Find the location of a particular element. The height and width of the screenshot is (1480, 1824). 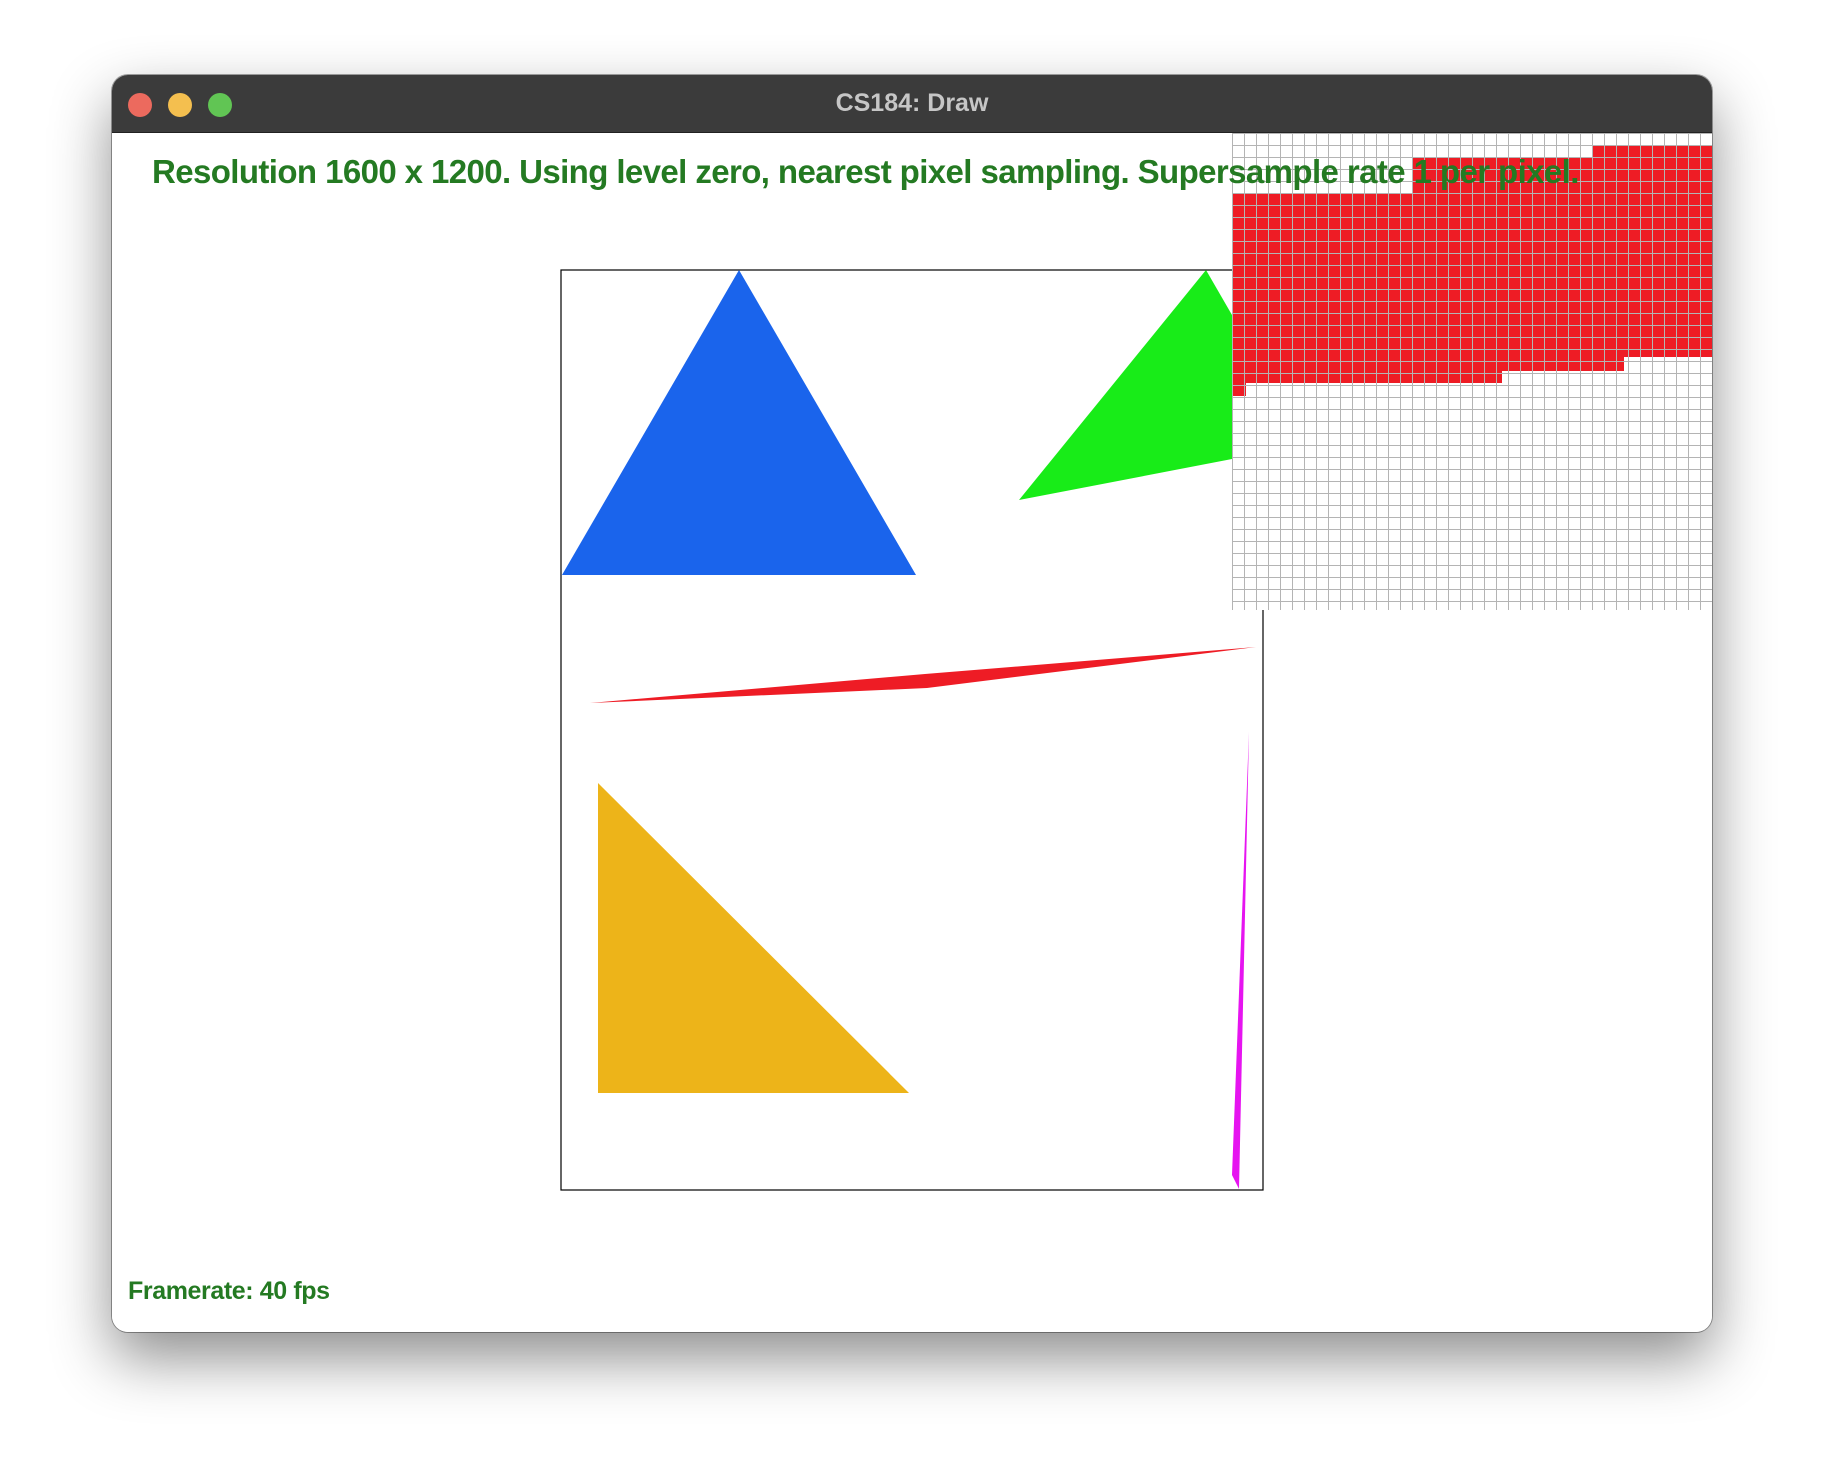

zoom-grid-lines is located at coordinates (1472, 371).